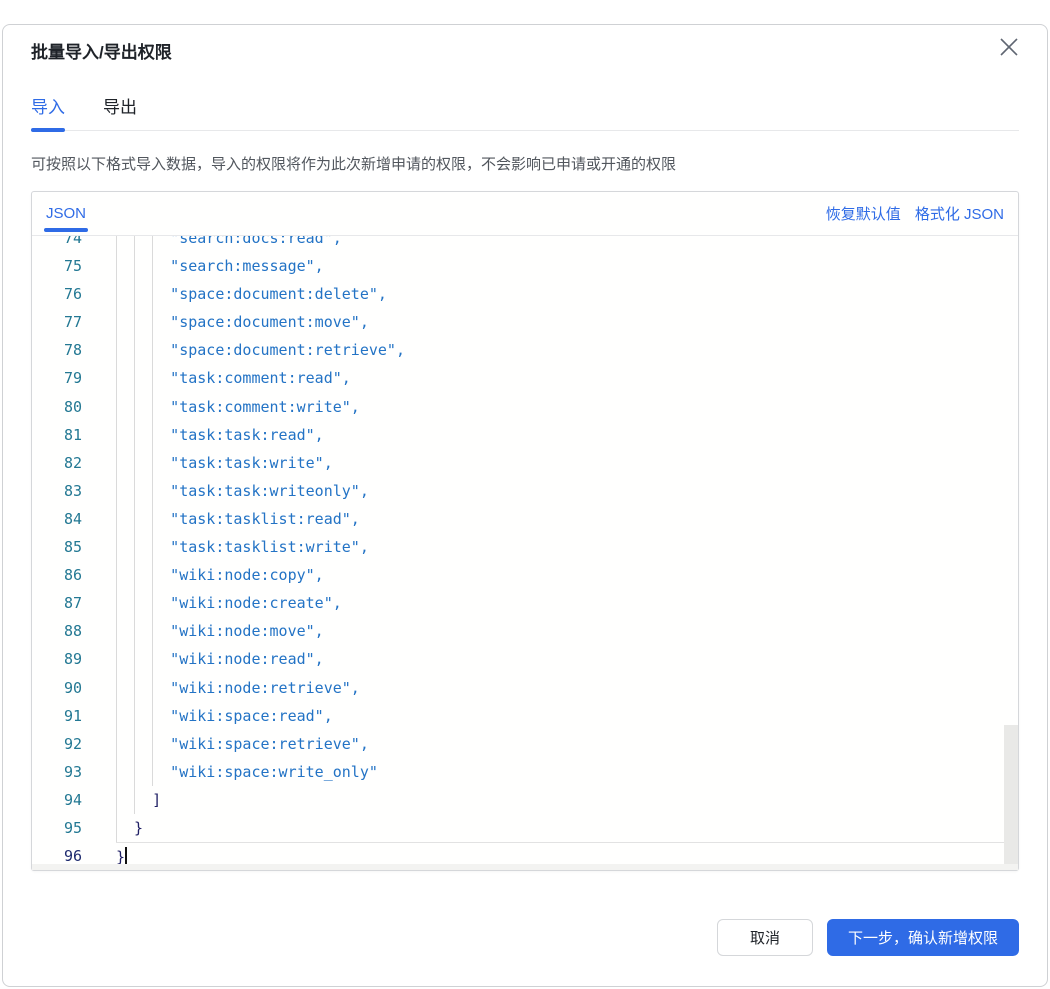 The width and height of the screenshot is (1050, 989). I want to click on code-text: "wiki:node:create",, so click(567, 603).